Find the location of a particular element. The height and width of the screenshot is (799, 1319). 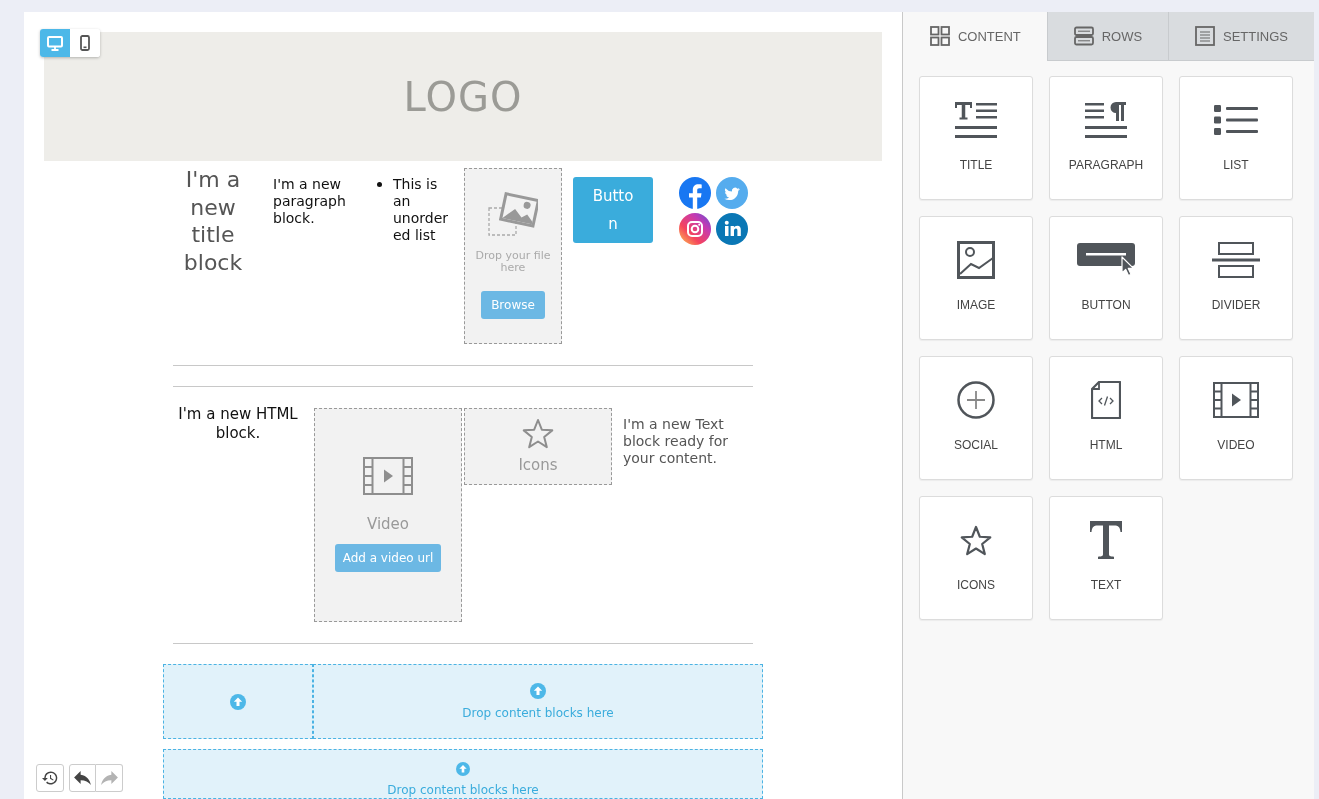

paragraph-text: I'm a new paragraph block. is located at coordinates (310, 201).